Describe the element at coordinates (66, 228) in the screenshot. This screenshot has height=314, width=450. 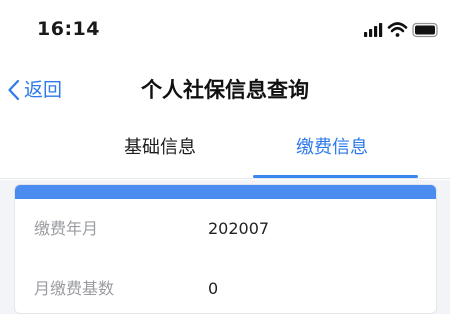
I see `field-label: 缴费年月` at that location.